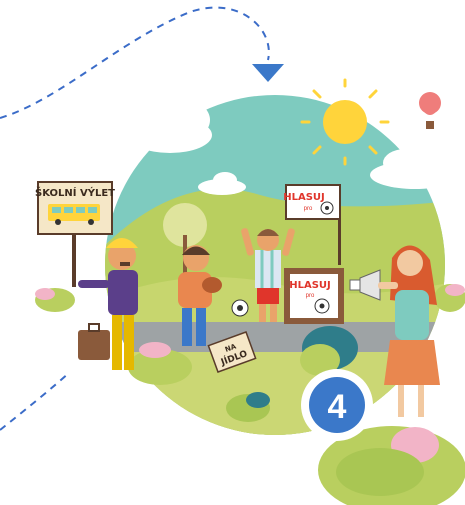  Describe the element at coordinates (310, 296) in the screenshot. I see `vote-banner-stand-sub: pro` at that location.